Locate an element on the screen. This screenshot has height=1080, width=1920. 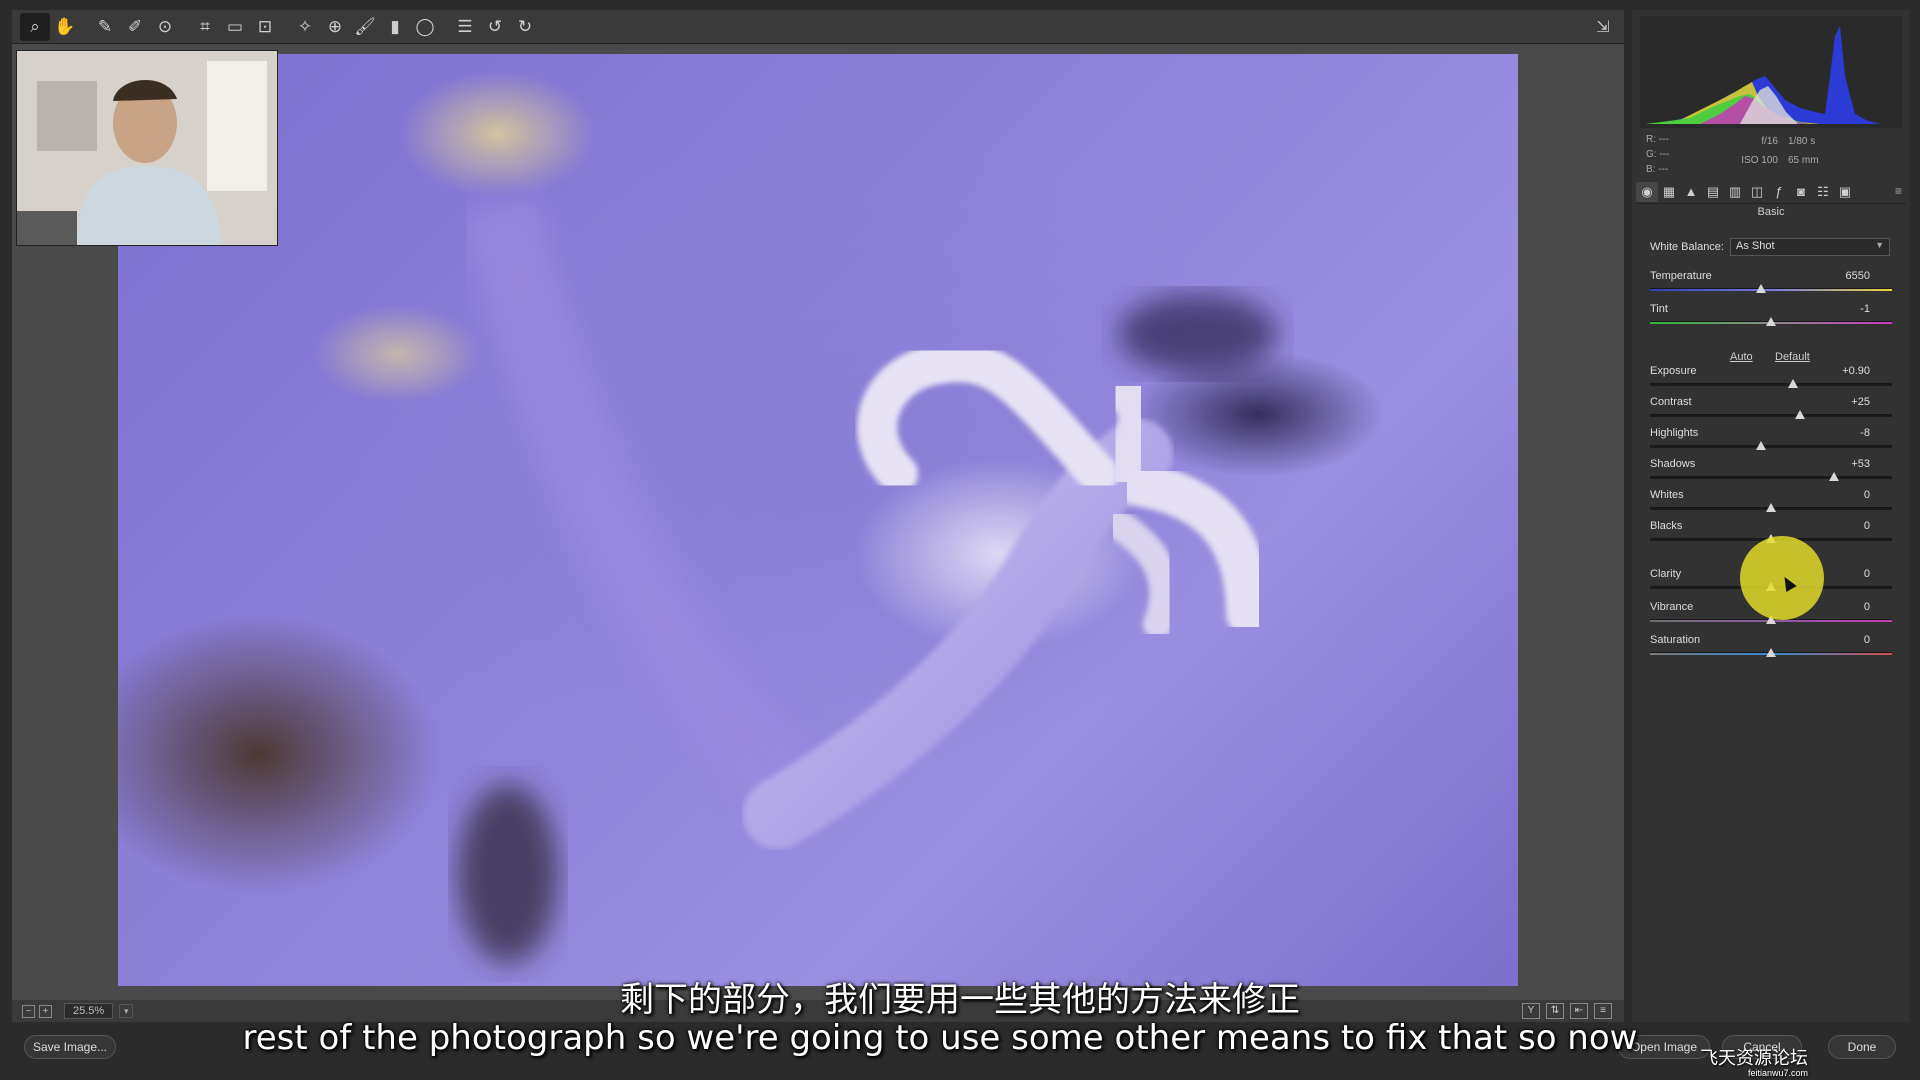
slider-value: -1 is located at coordinates (1850, 309).